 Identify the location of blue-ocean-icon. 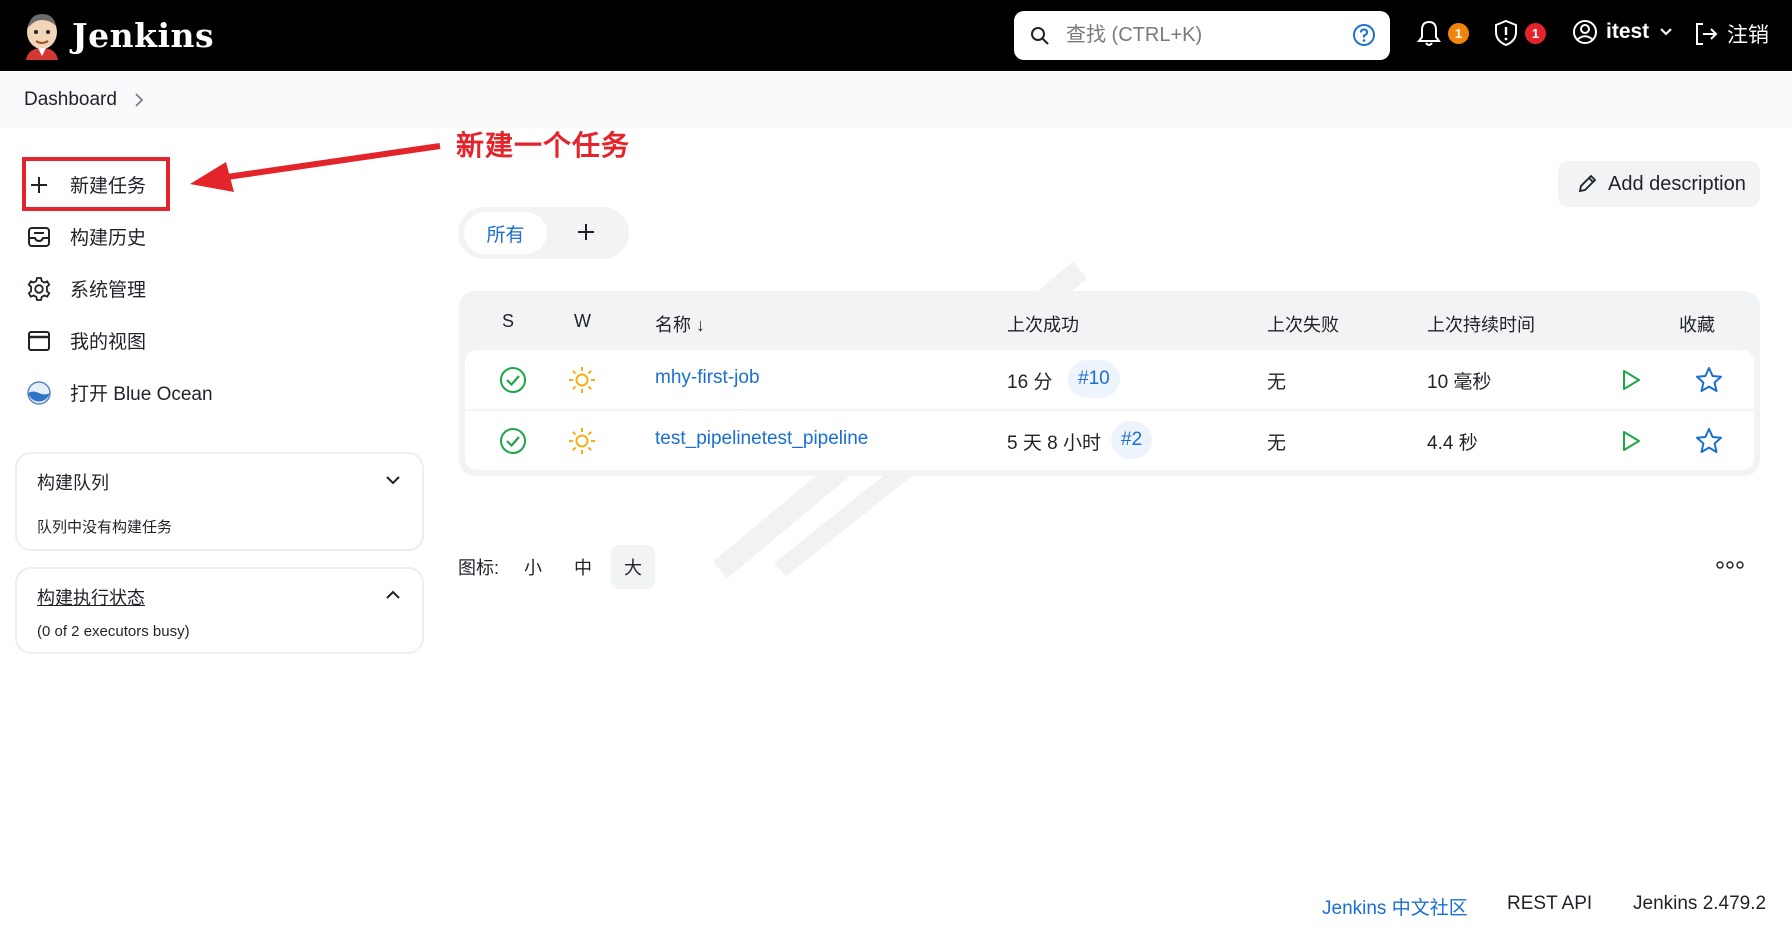
(39, 392).